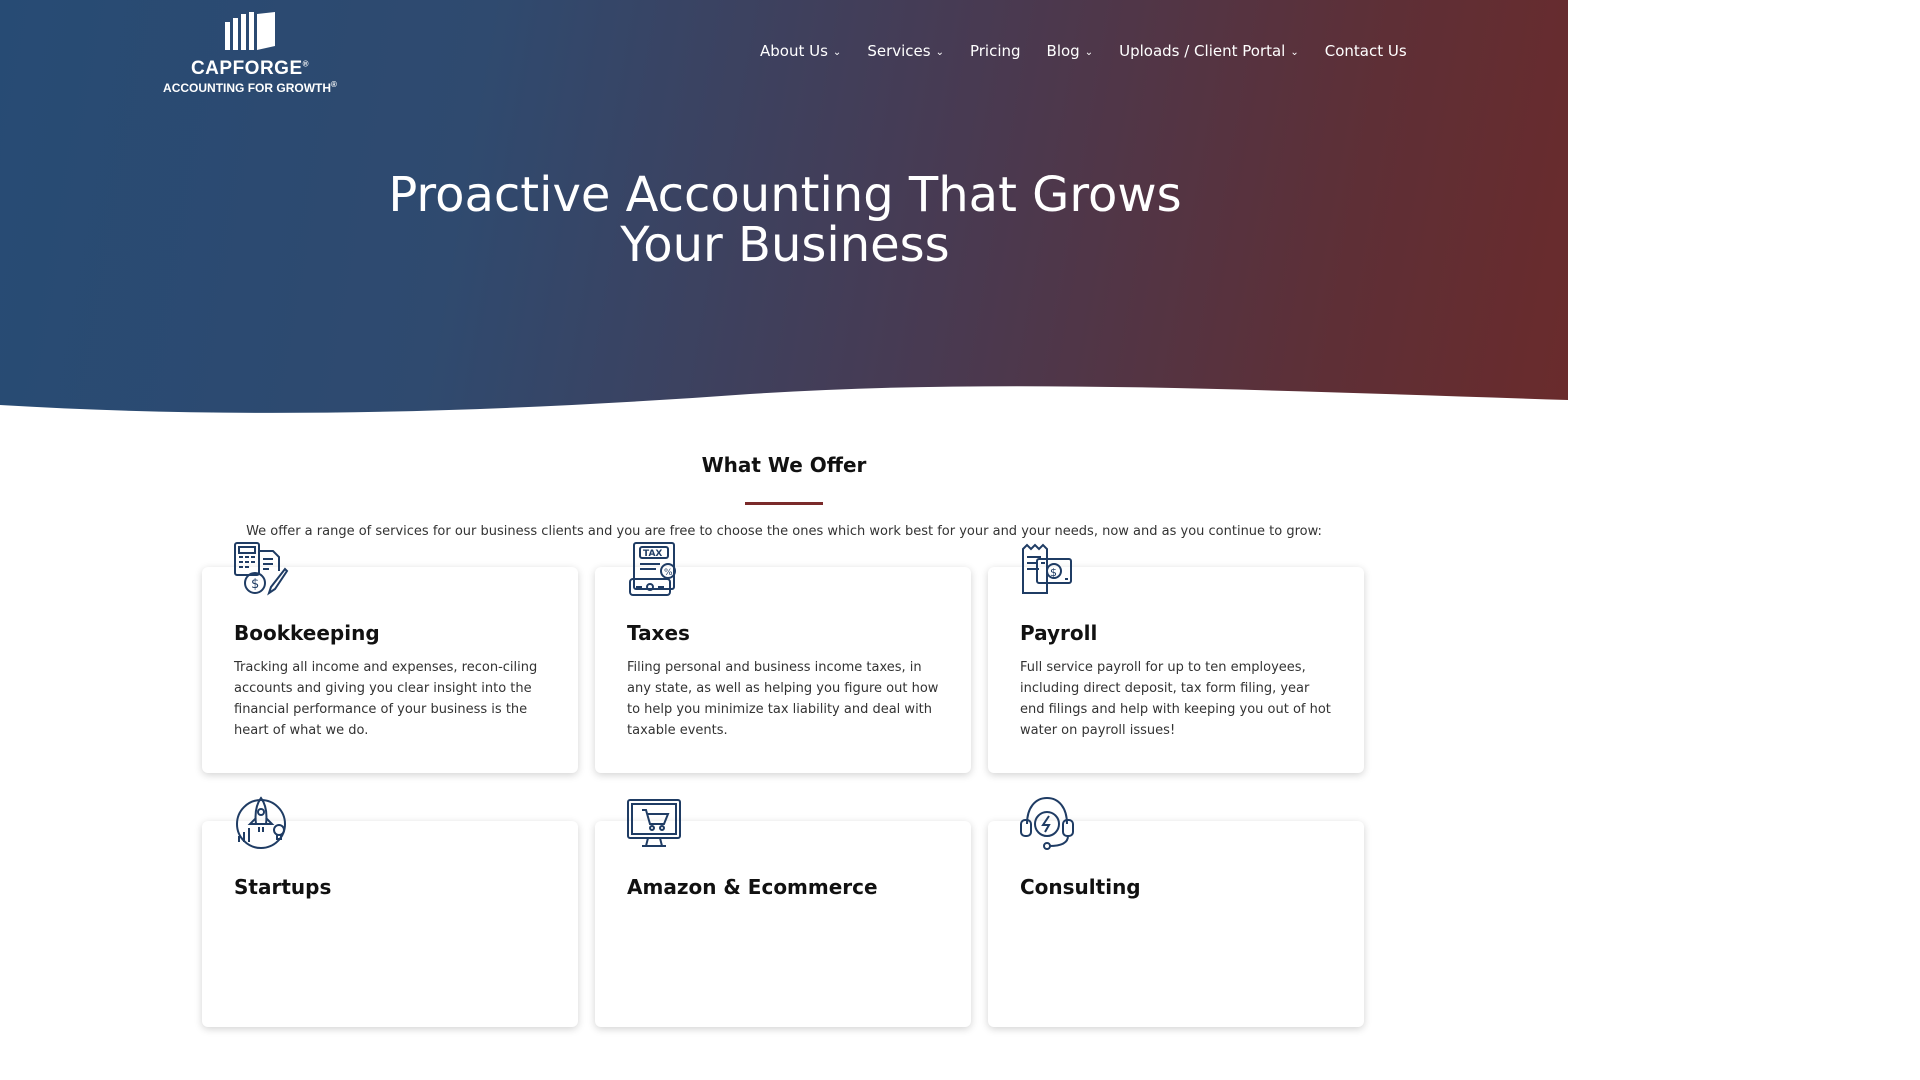 Image resolution: width=1920 pixels, height=1080 pixels. Describe the element at coordinates (250, 87) in the screenshot. I see `logo-tagline: ACCOUNTING FOR GROWTH®` at that location.